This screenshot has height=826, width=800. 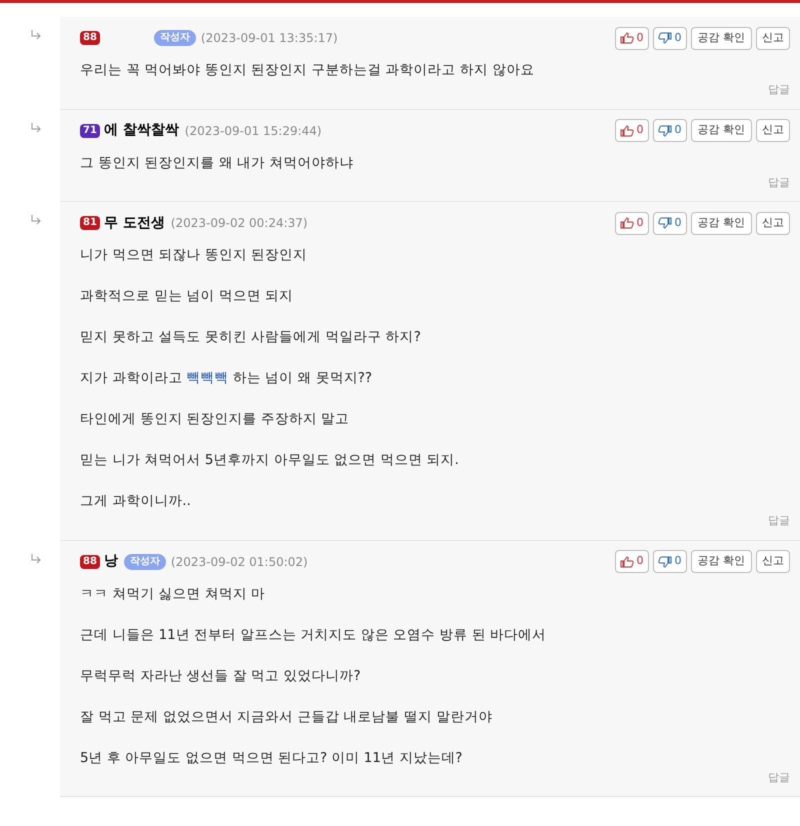 What do you see at coordinates (239, 562) in the screenshot?
I see `comment-time: (2023-09-02 01:50:02)` at bounding box center [239, 562].